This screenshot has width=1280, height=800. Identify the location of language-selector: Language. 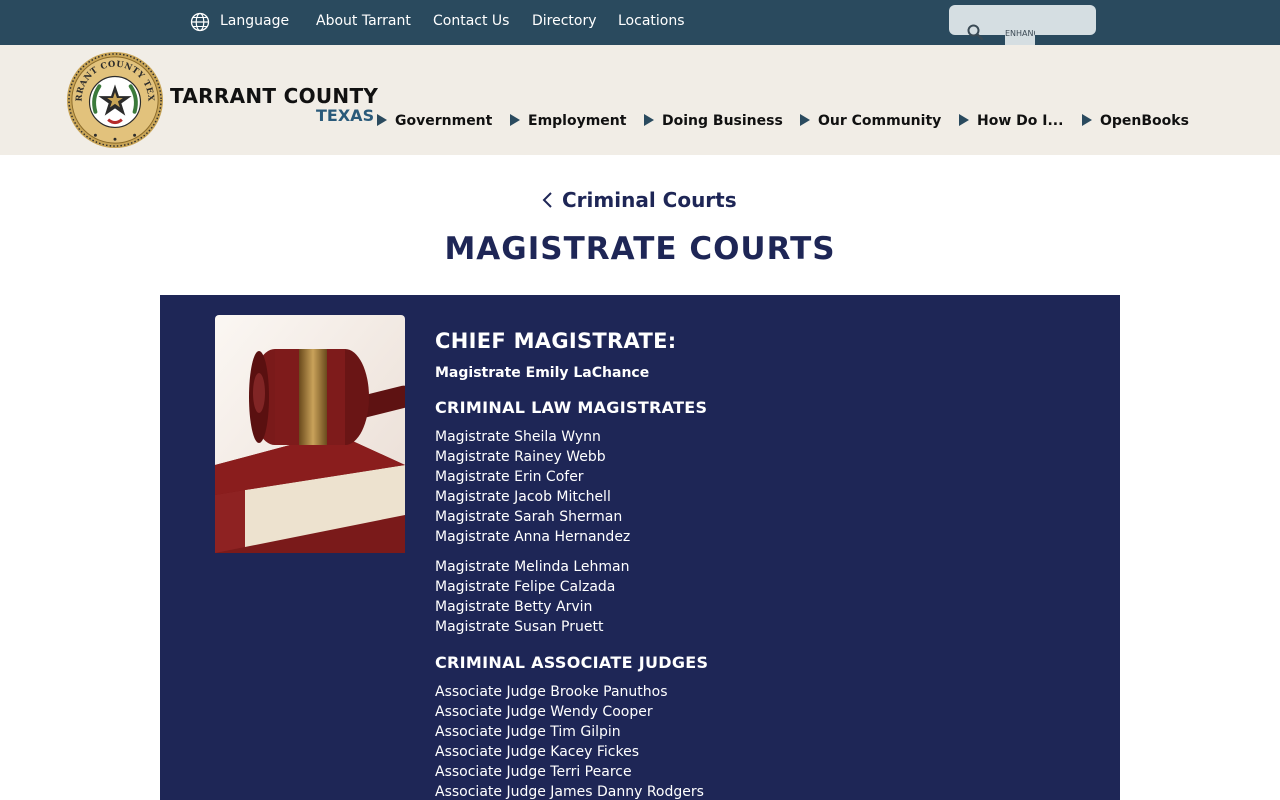
(254, 21).